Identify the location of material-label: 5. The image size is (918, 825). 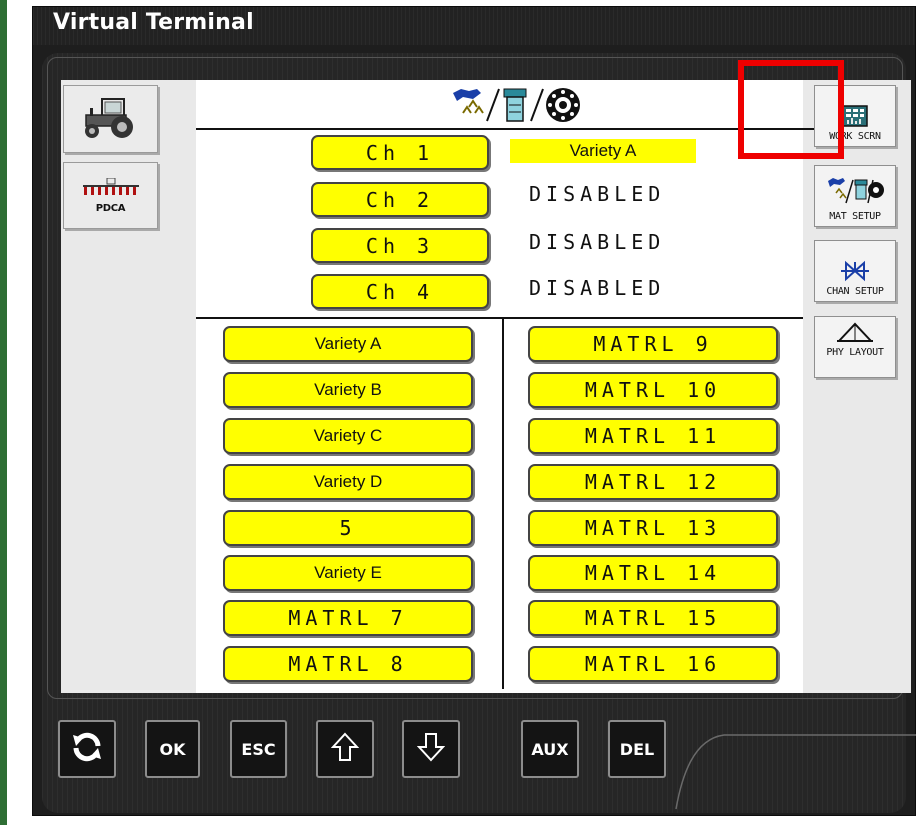
(348, 528).